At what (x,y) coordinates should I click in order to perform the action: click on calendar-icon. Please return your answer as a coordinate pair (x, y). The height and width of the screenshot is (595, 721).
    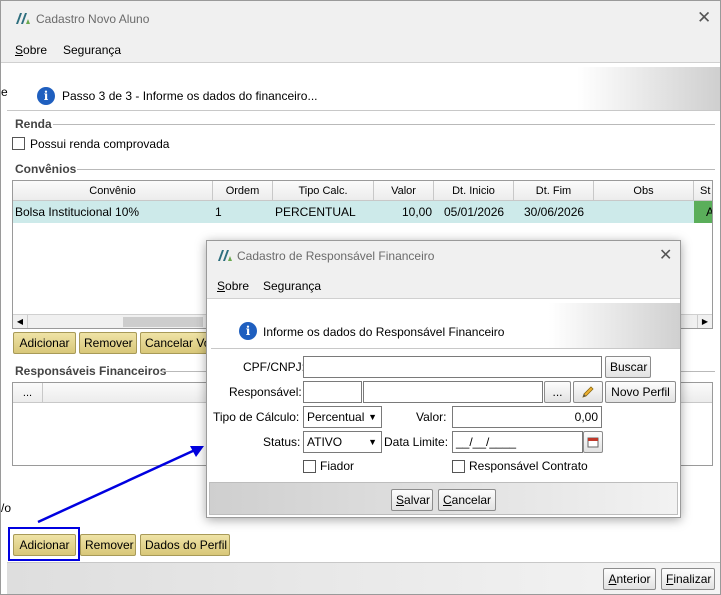
    Looking at the image, I should click on (593, 442).